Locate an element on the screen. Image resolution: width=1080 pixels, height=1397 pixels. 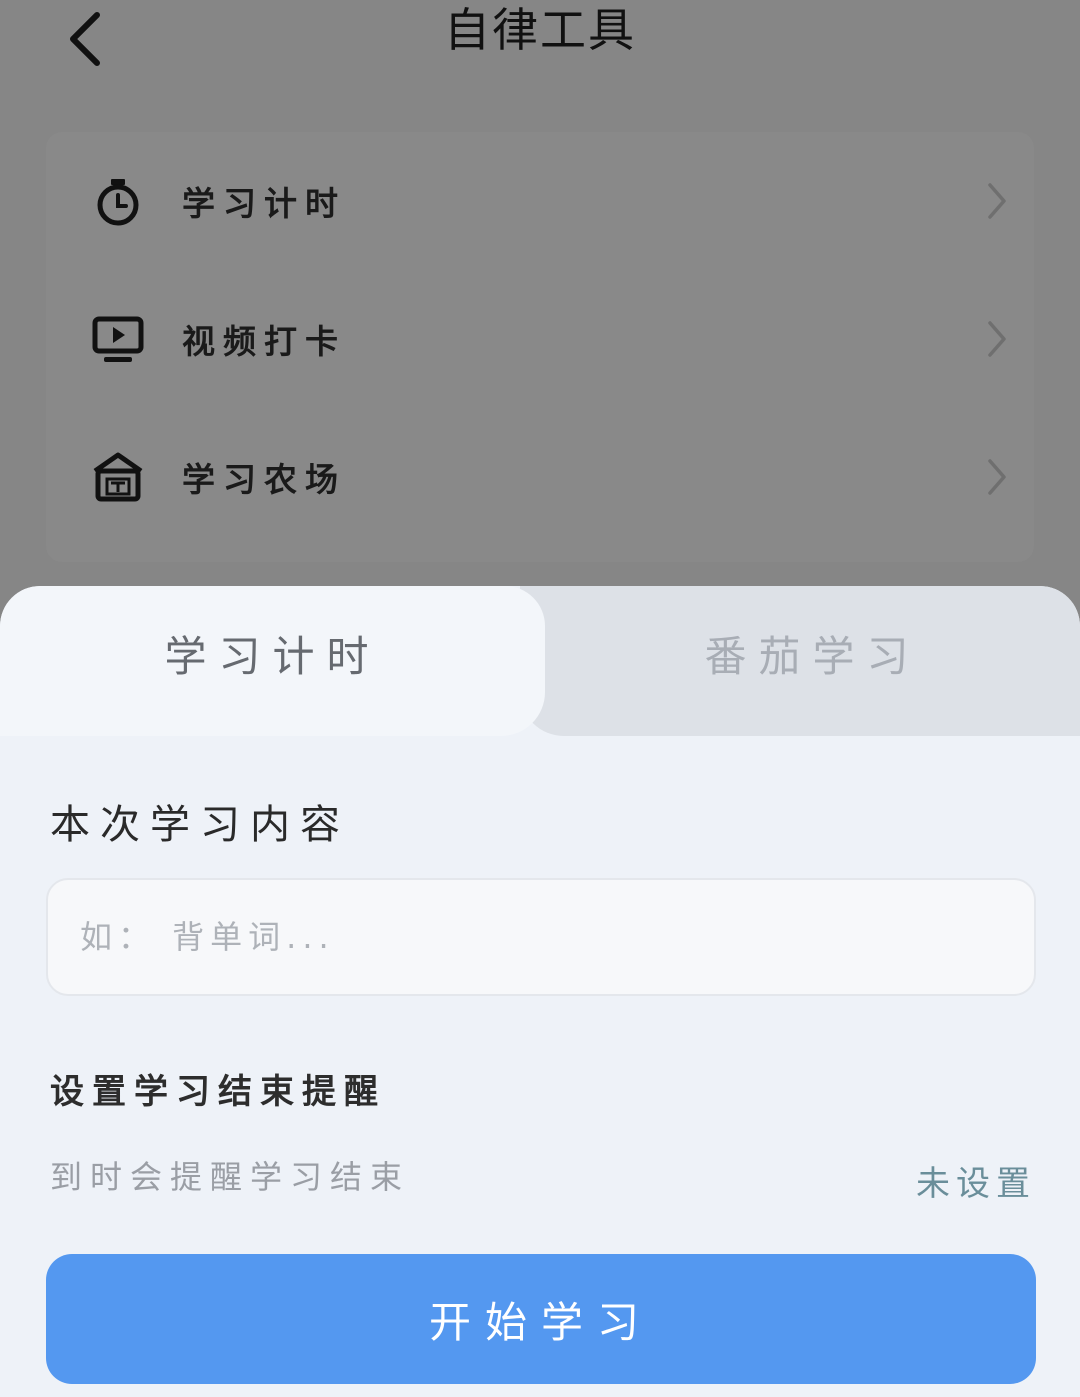
study-content-input is located at coordinates (541, 937).